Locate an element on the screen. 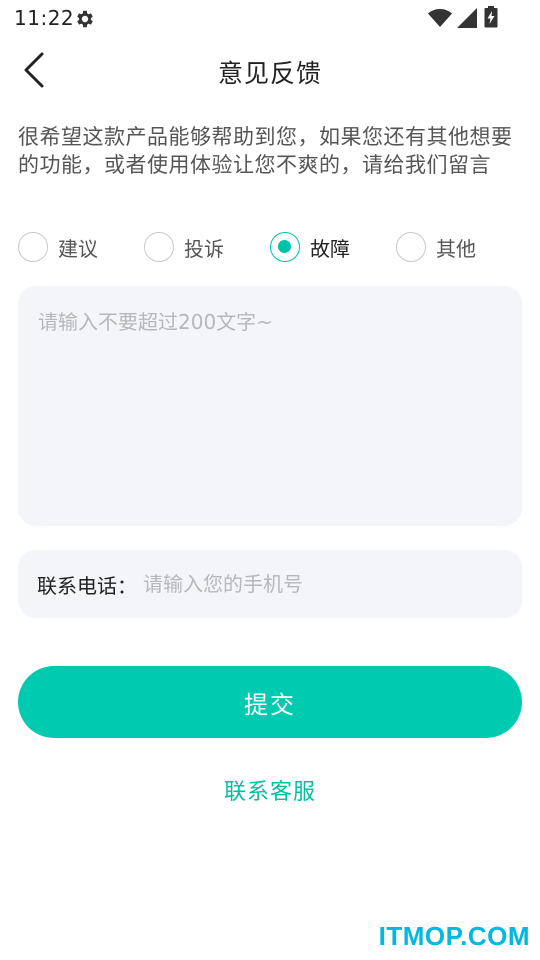  radio-label: 建议 is located at coordinates (78, 248).